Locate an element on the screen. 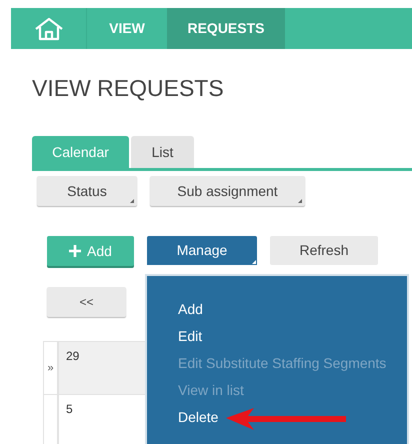 This screenshot has height=444, width=412. menu-item: Add is located at coordinates (190, 309).